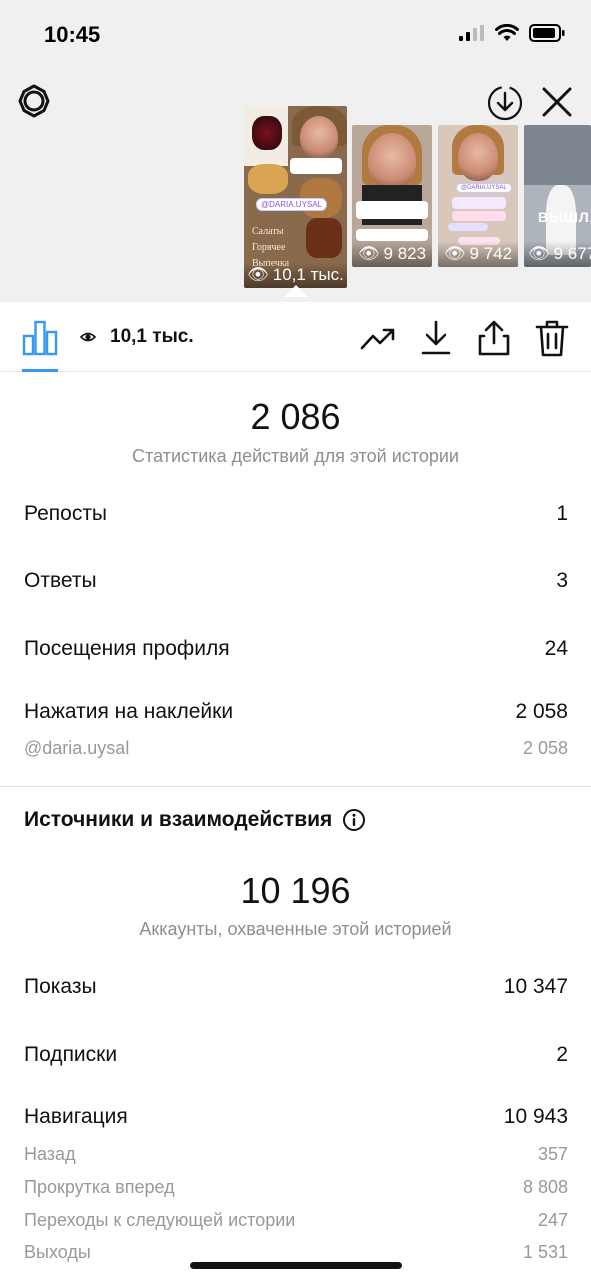 The image size is (591, 1280). I want to click on stat-label: Переходы к следующей истории, so click(160, 1220).